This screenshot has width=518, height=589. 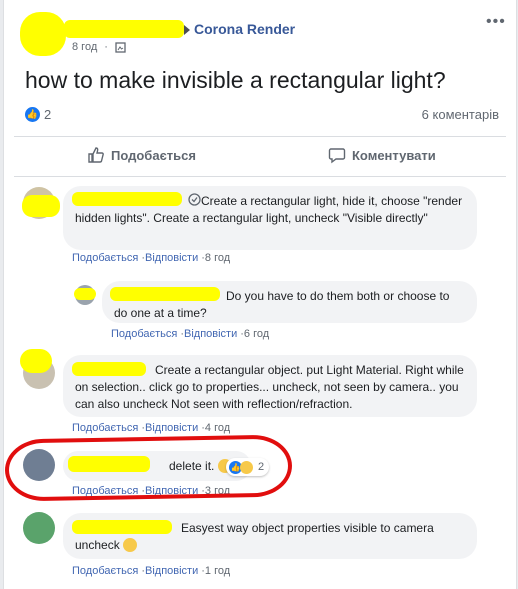 What do you see at coordinates (262, 115) in the screenshot?
I see `likes-row: 👍 2 6 коментарів` at bounding box center [262, 115].